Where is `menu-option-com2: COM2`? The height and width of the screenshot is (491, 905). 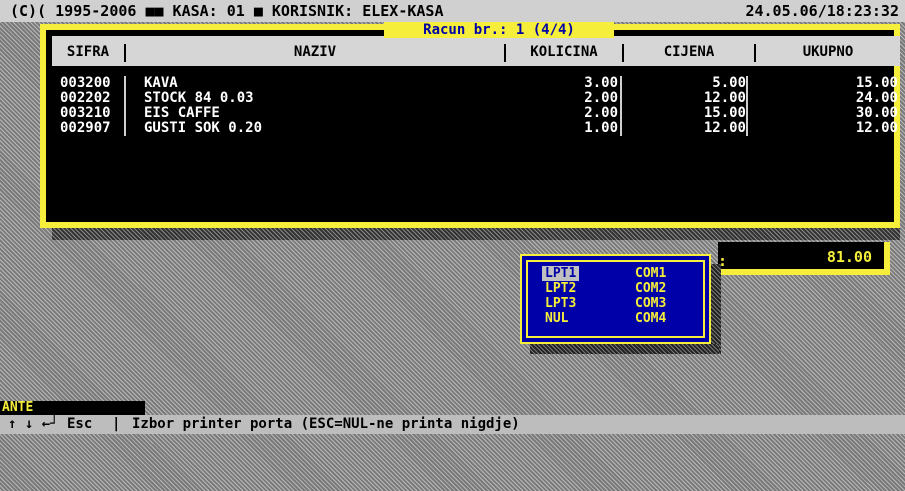 menu-option-com2: COM2 is located at coordinates (650, 288).